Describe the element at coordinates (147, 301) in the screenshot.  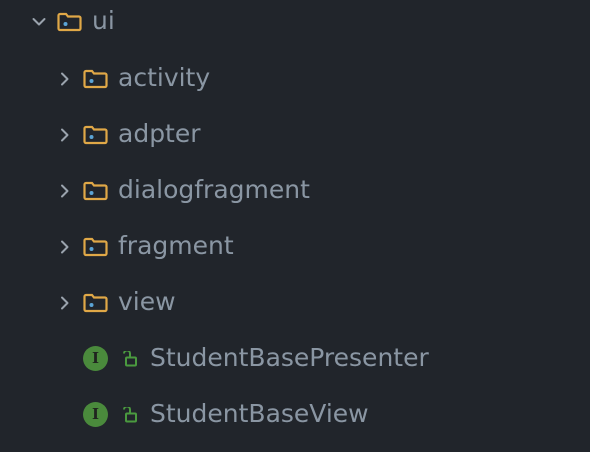
I see `tree-node-label: view` at that location.